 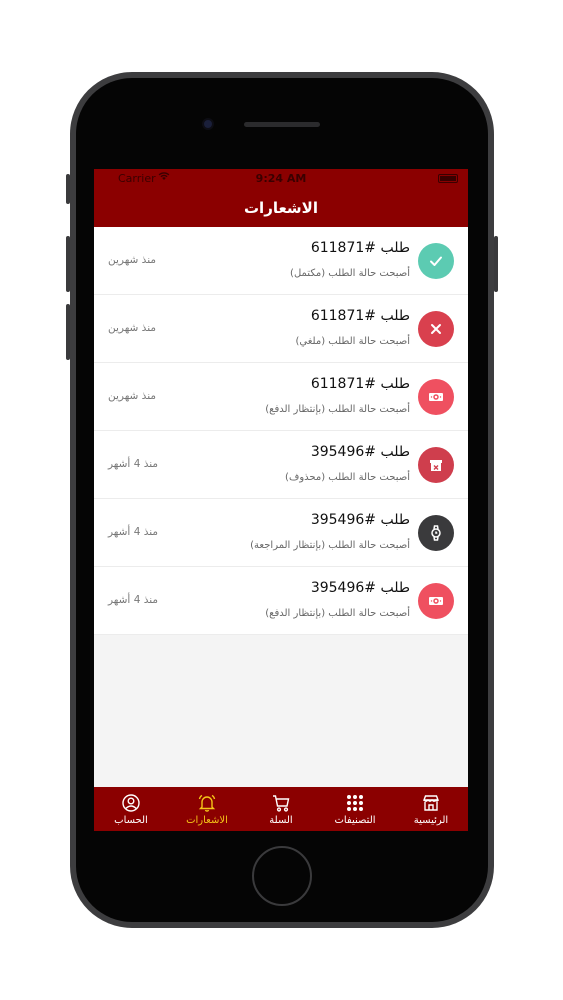 I want to click on grid-dots-icon, so click(x=355, y=803).